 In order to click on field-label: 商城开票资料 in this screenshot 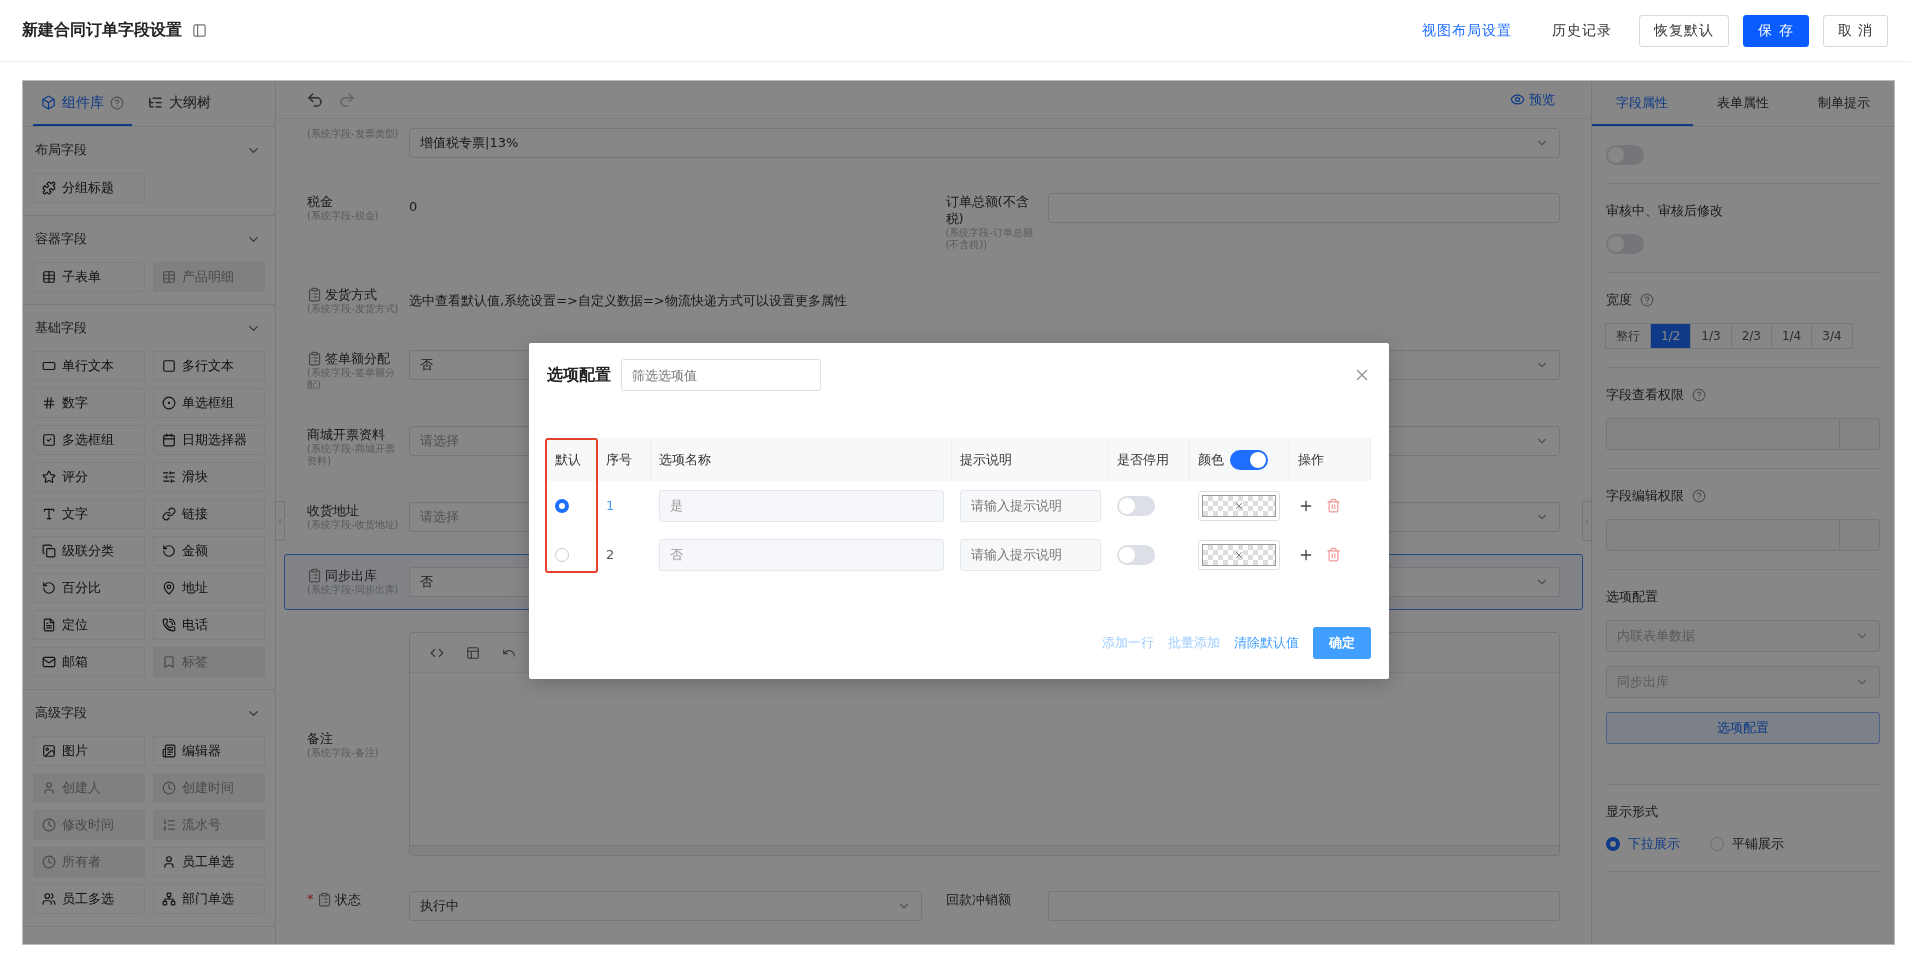, I will do `click(346, 434)`.